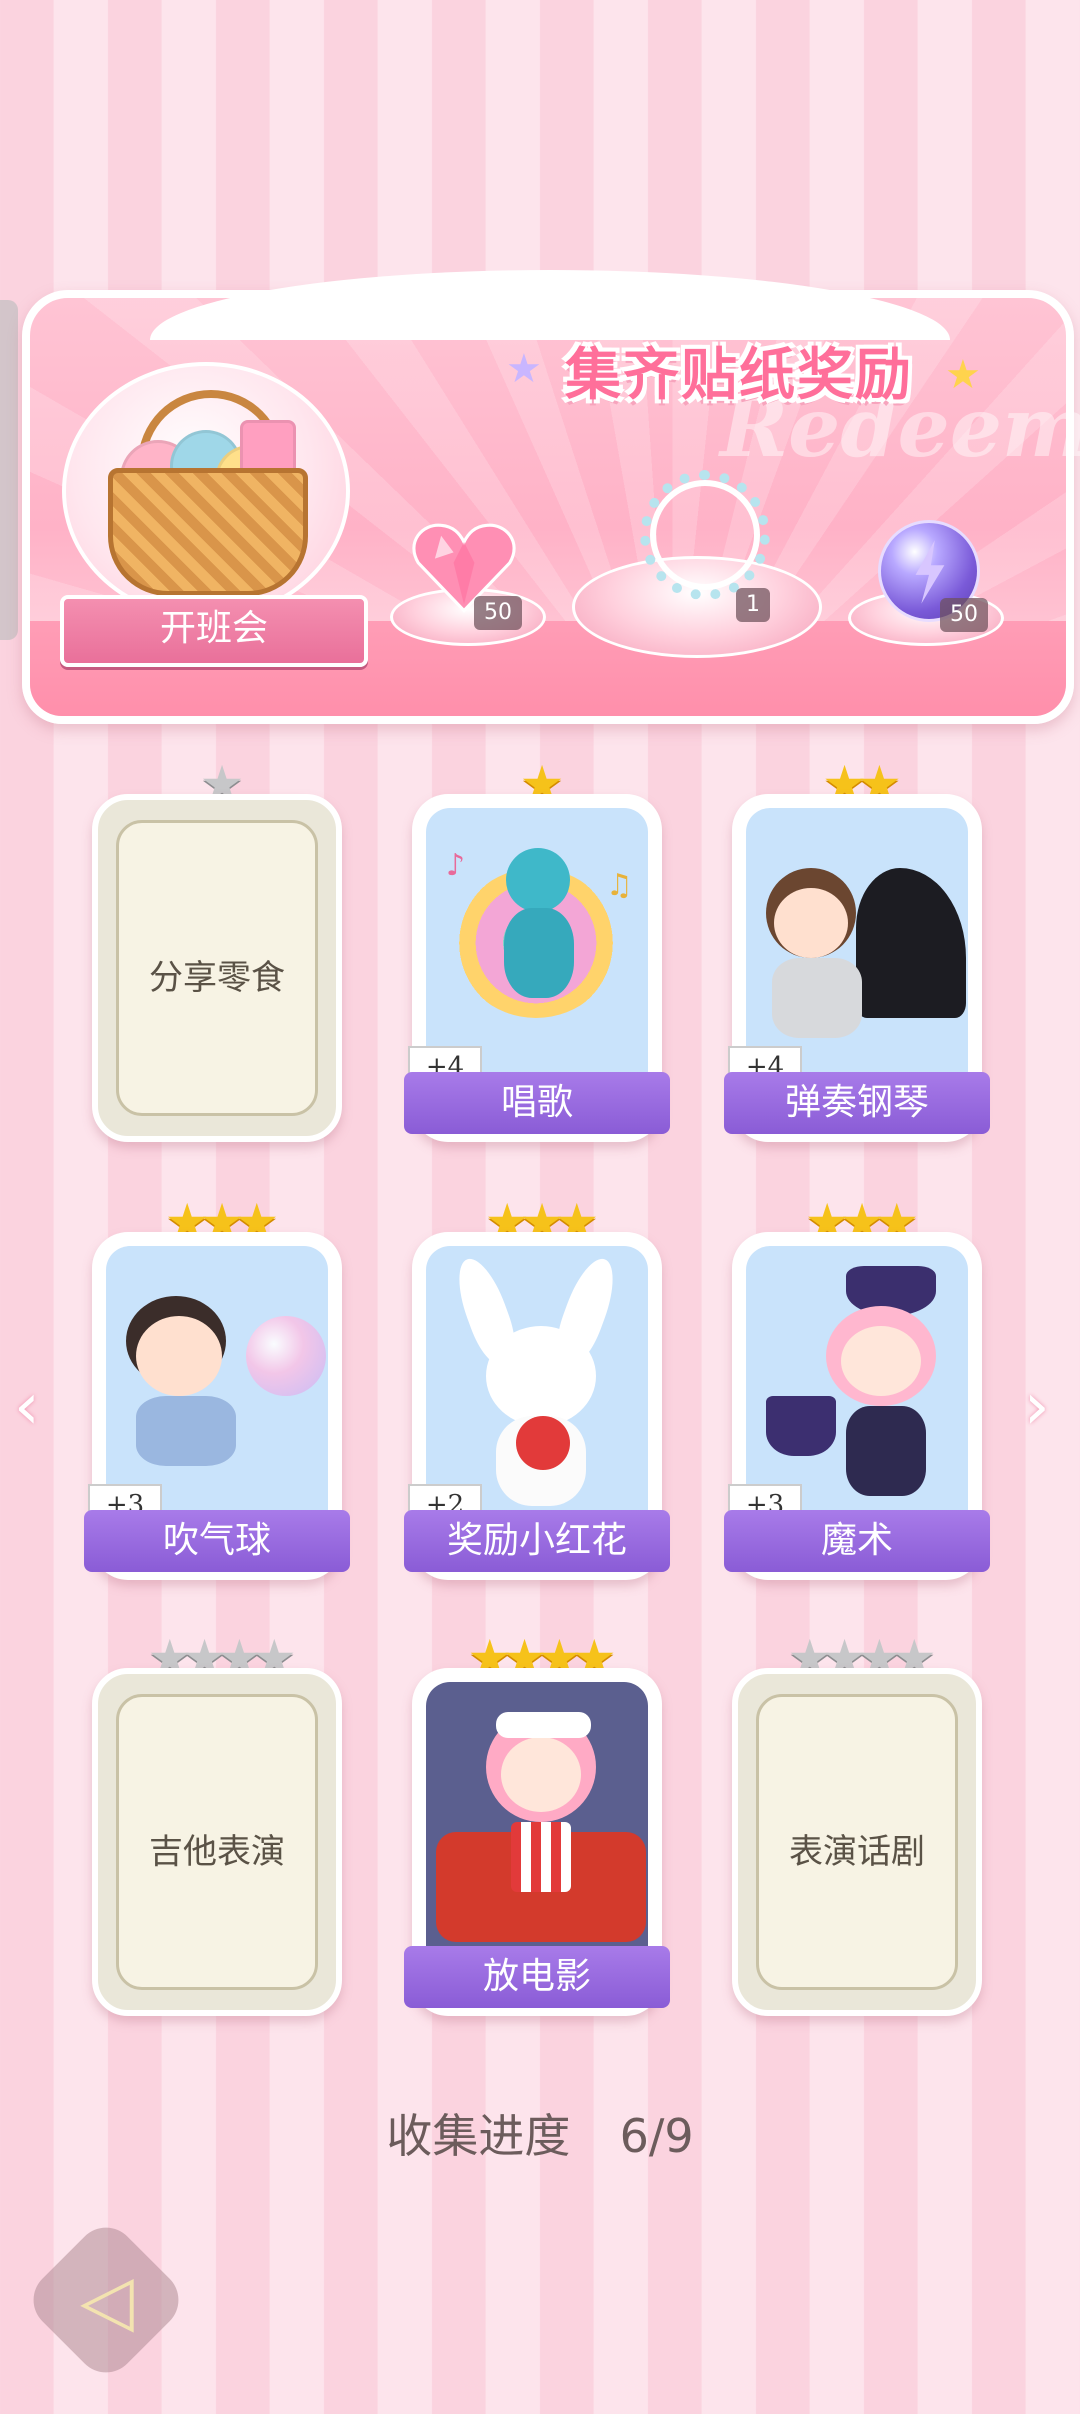  I want to click on sticker-card: ★★★ +3 吹气球, so click(217, 1394).